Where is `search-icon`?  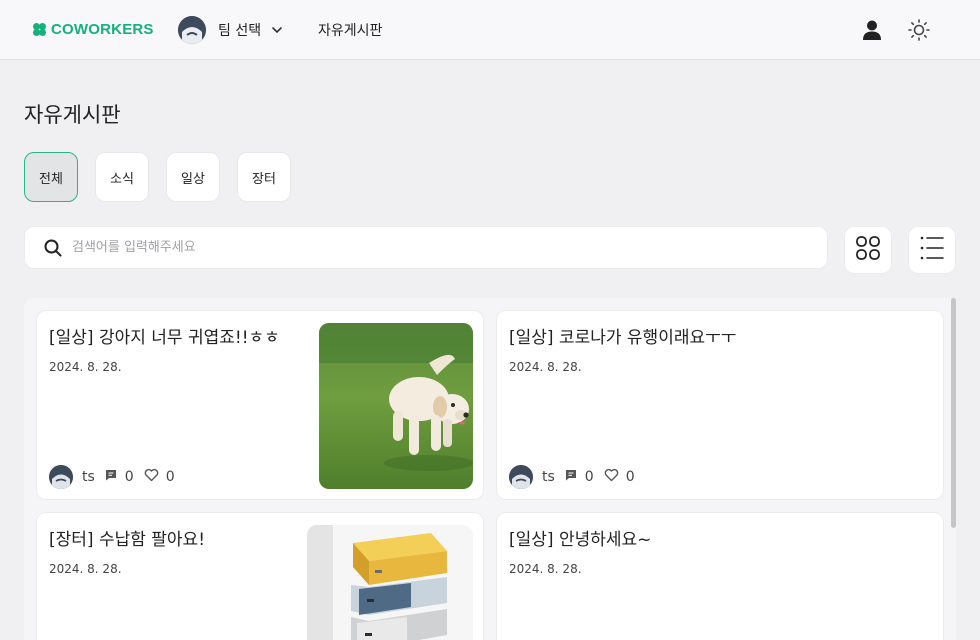 search-icon is located at coordinates (53, 248).